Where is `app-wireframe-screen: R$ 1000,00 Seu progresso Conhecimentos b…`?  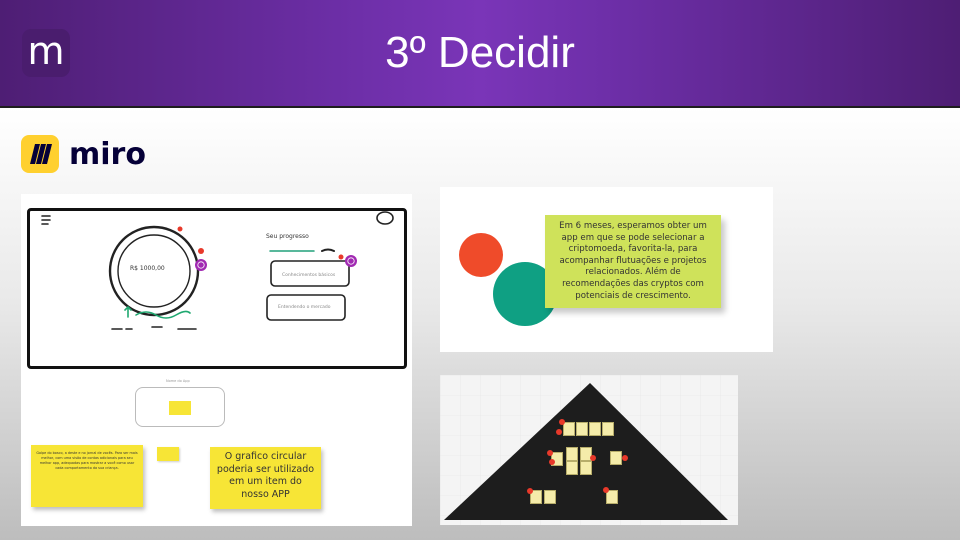
app-wireframe-screen: R$ 1000,00 Seu progresso Conhecimentos b… is located at coordinates (217, 288).